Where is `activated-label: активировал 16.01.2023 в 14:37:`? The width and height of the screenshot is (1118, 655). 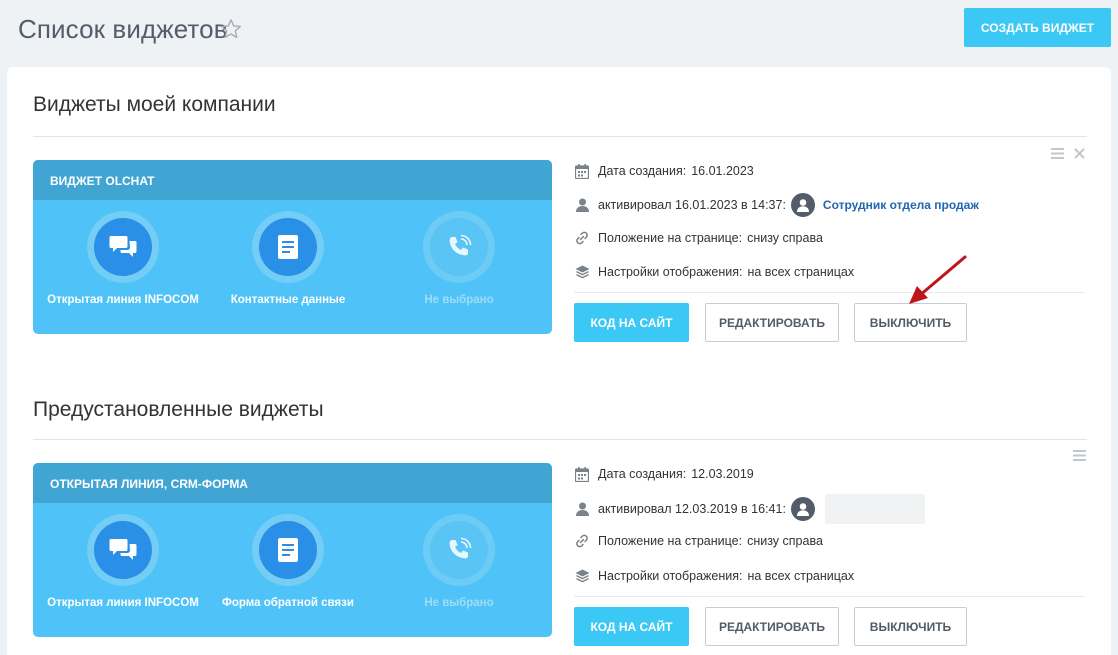 activated-label: активировал 16.01.2023 в 14:37: is located at coordinates (692, 205).